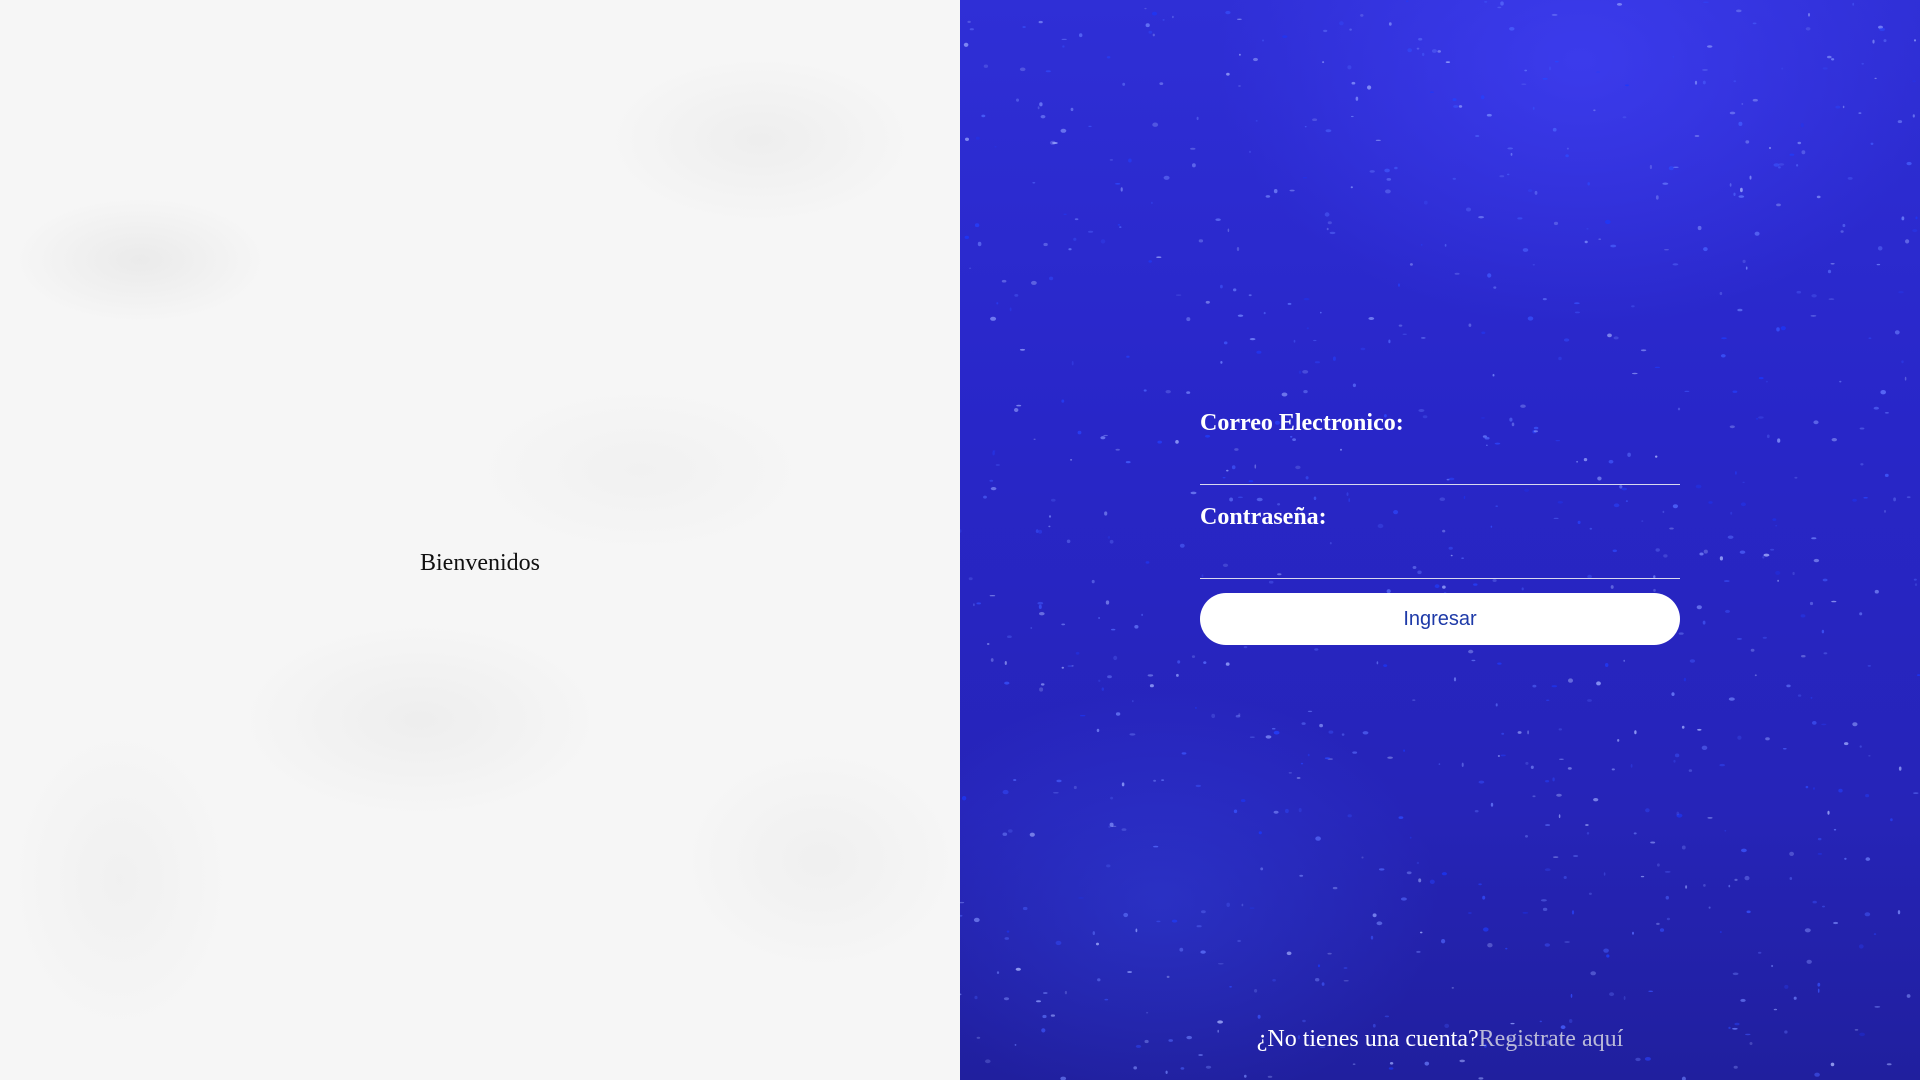 Image resolution: width=1920 pixels, height=1080 pixels. I want to click on register-prompt-text: ¿No tienes una cuenta?, so click(1367, 1039).